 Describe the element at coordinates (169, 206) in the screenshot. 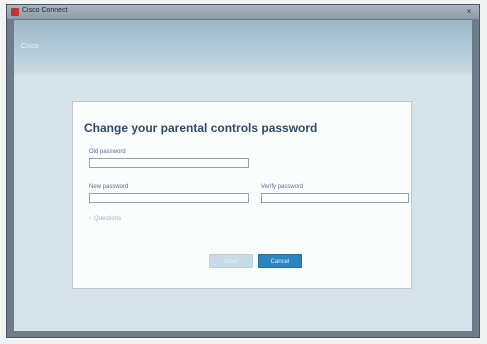

I see `new-password-input` at that location.